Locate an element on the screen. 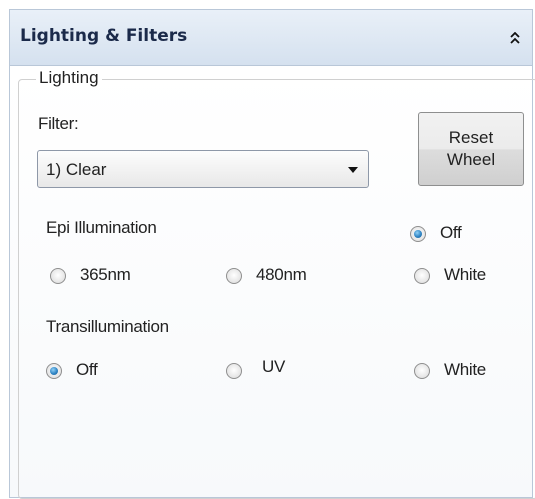 This screenshot has height=499, width=535. panel-title: Lighting & Filters is located at coordinates (104, 36).